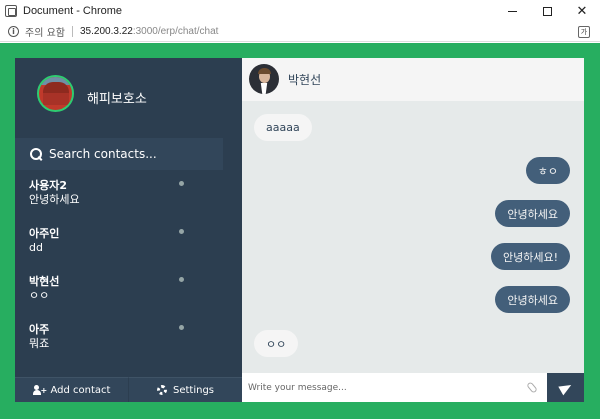 Image resolution: width=600 pixels, height=419 pixels. I want to click on send-button, so click(565, 387).